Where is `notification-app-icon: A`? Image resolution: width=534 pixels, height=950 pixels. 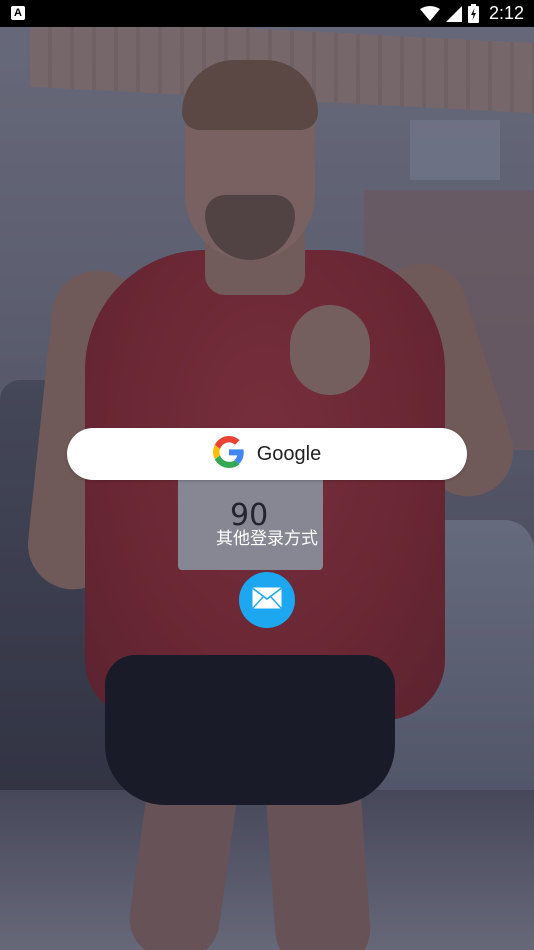
notification-app-icon: A is located at coordinates (18, 13).